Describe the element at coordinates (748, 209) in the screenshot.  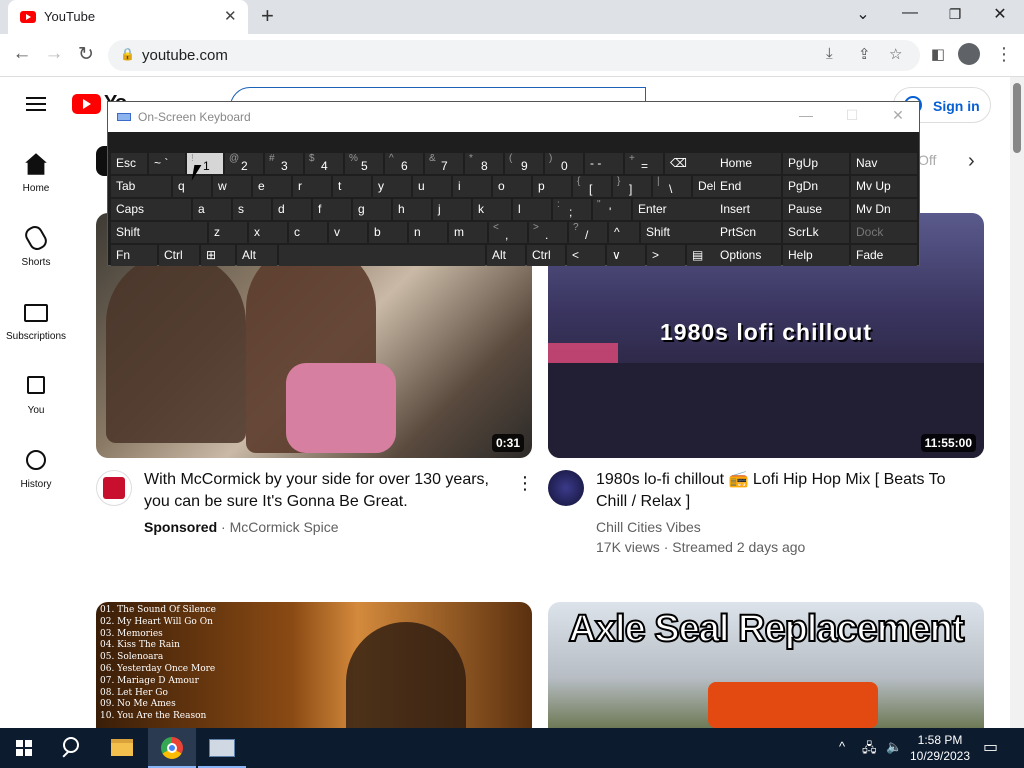
I see `osk-nav-key: Insert` at that location.